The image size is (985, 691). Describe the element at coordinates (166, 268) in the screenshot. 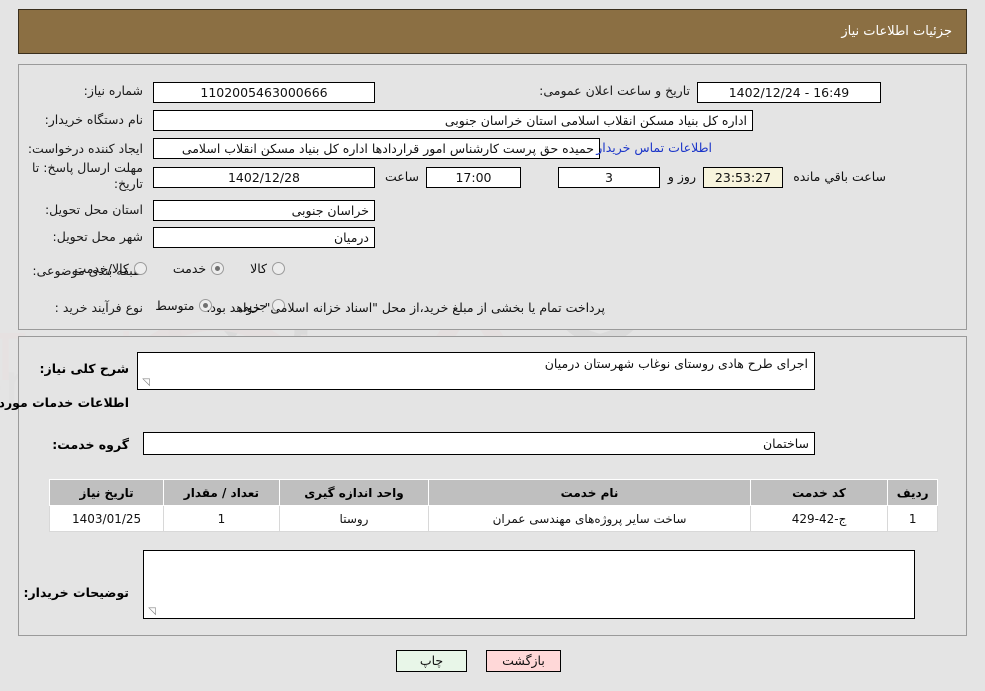

I see `category-radio-group: کالا خدمت کالا/خدمت` at that location.